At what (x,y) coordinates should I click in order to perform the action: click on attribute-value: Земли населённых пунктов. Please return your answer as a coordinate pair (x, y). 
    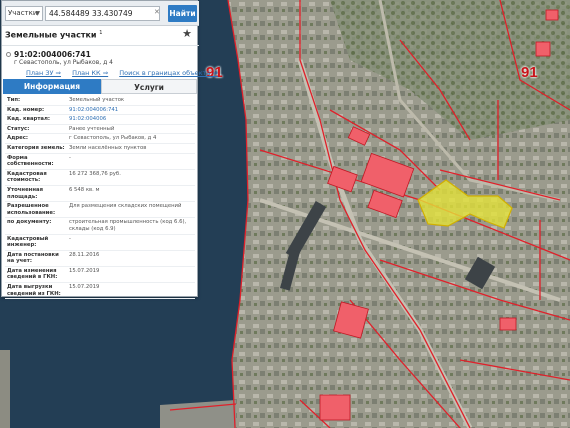
    Looking at the image, I should click on (108, 147).